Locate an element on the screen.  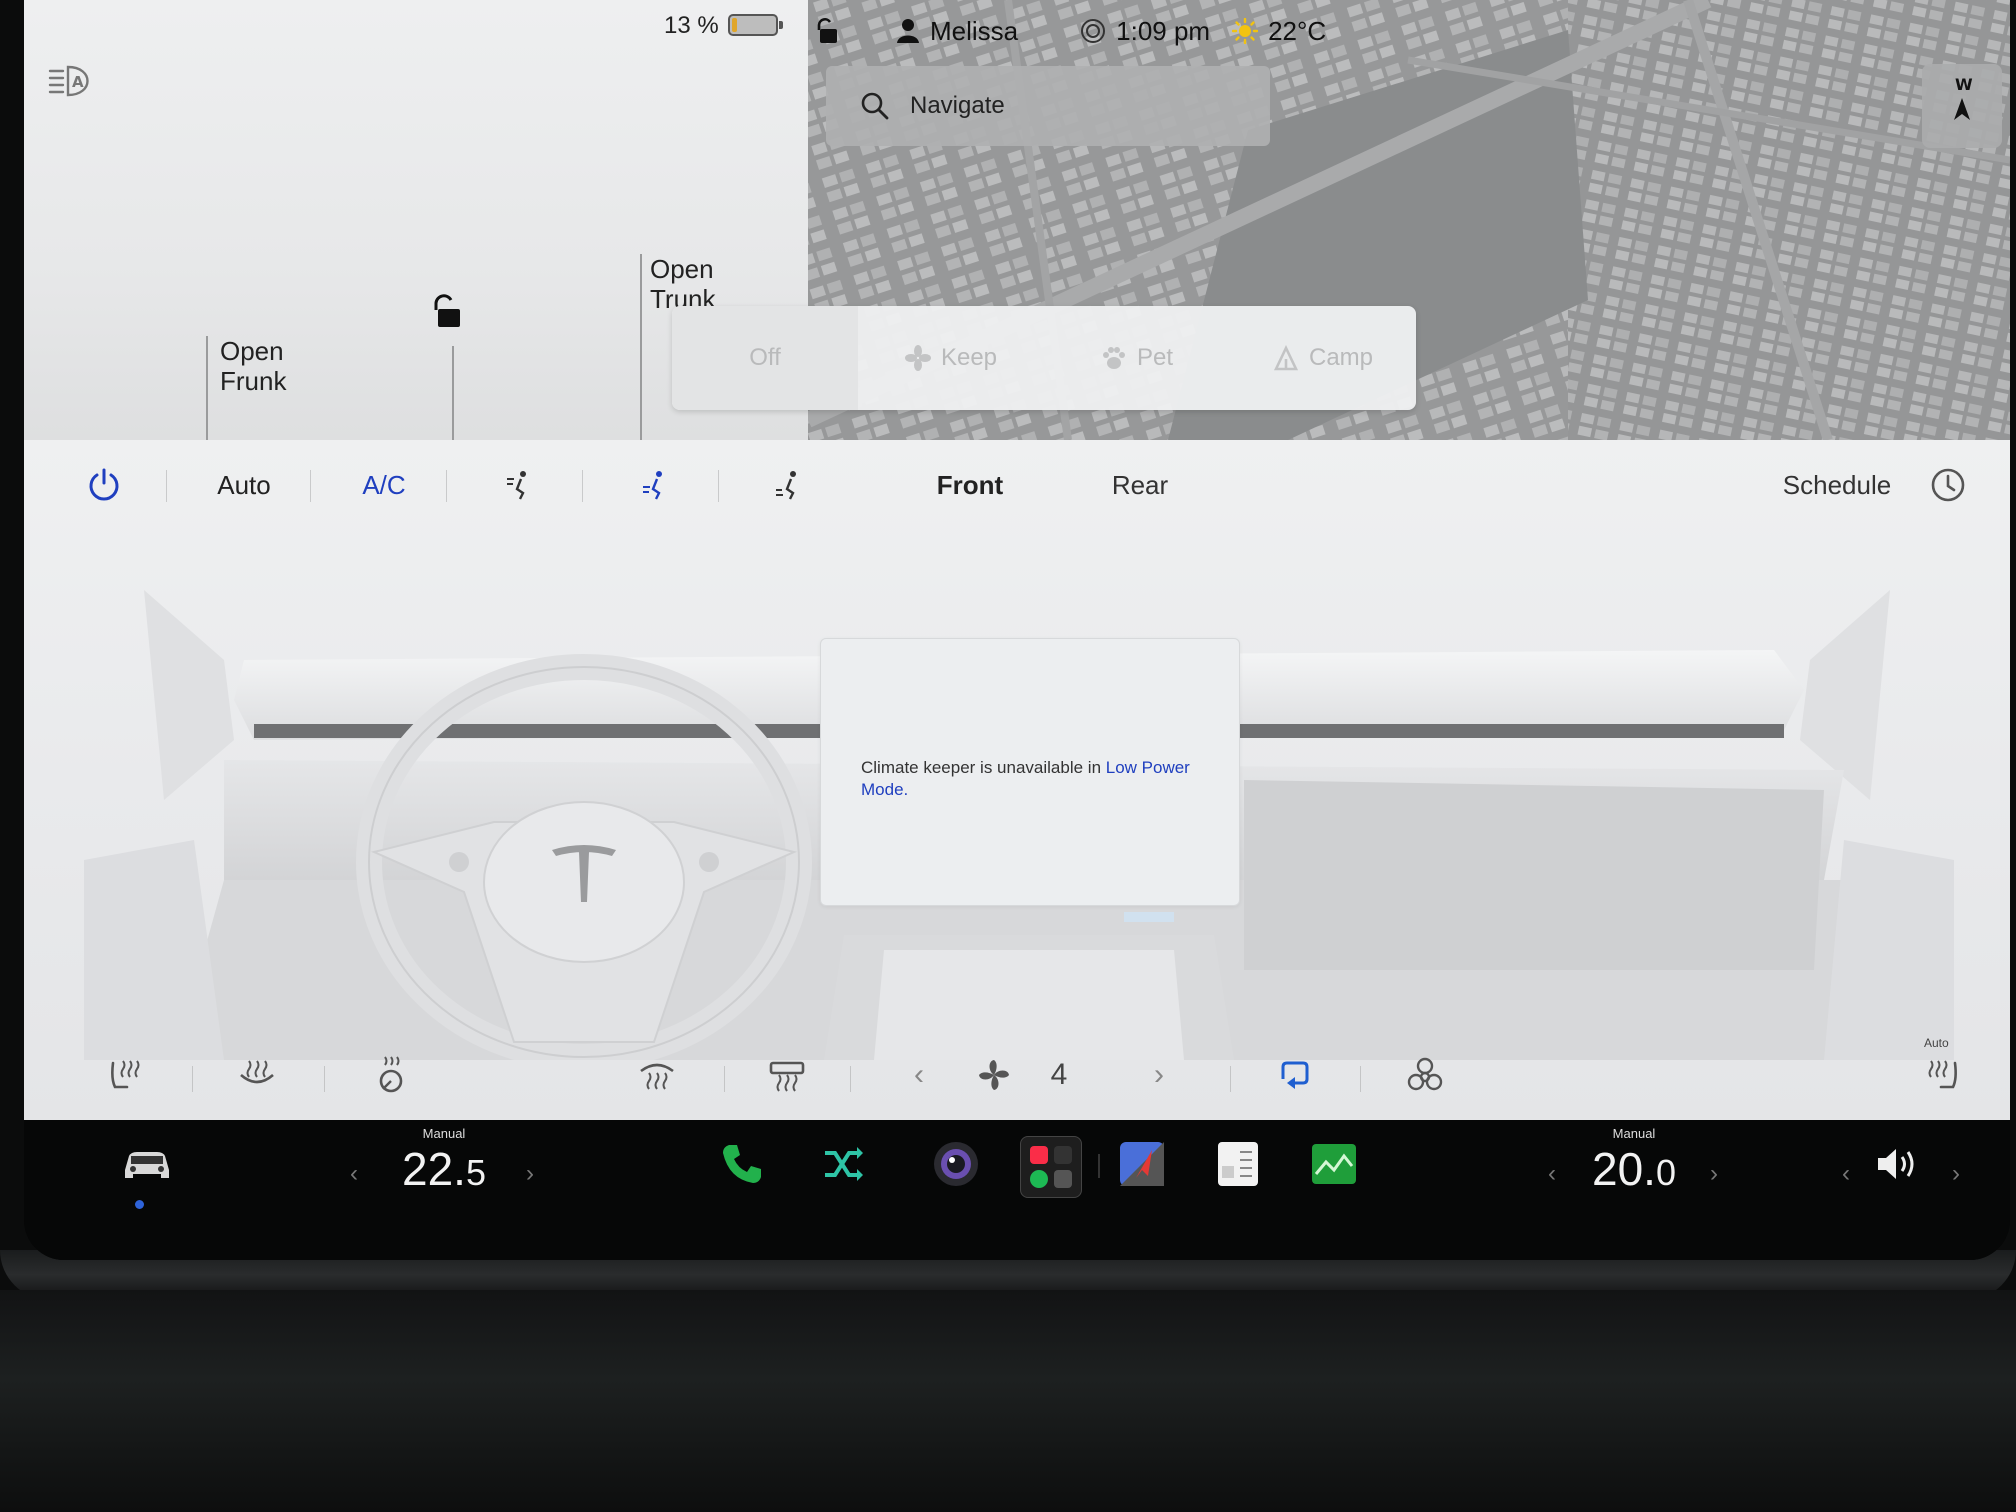
compass: W is located at coordinates (1962, 106).